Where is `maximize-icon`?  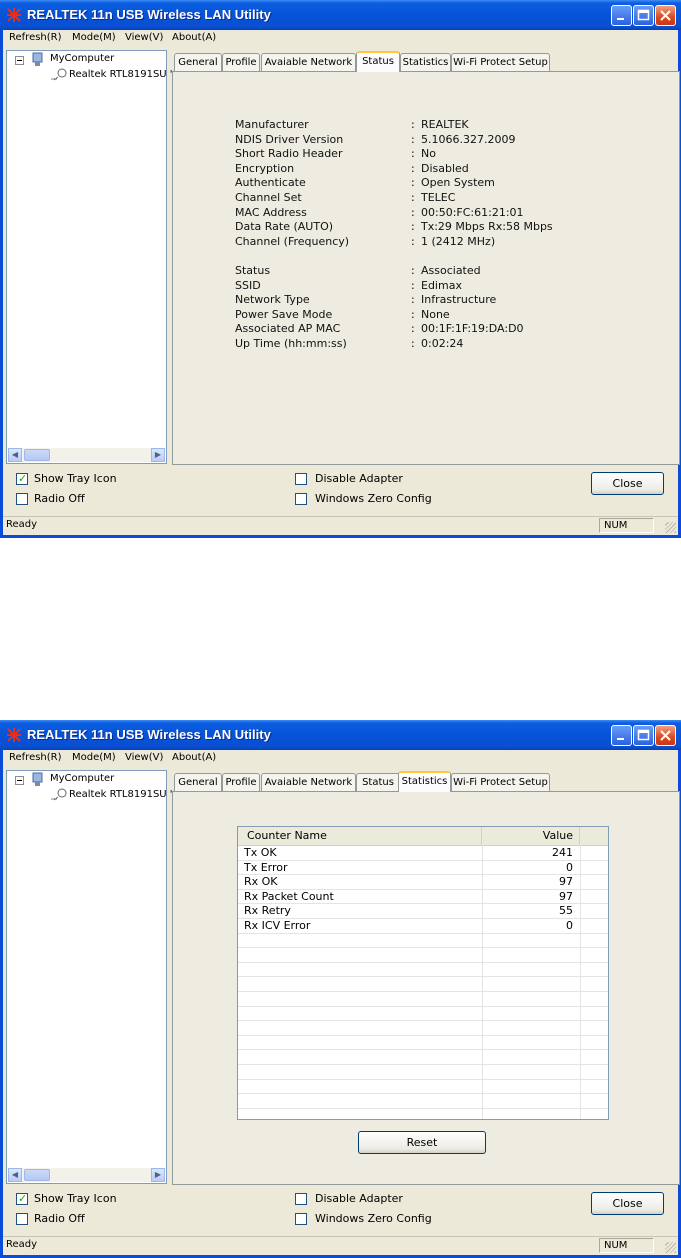
maximize-icon is located at coordinates (643, 735).